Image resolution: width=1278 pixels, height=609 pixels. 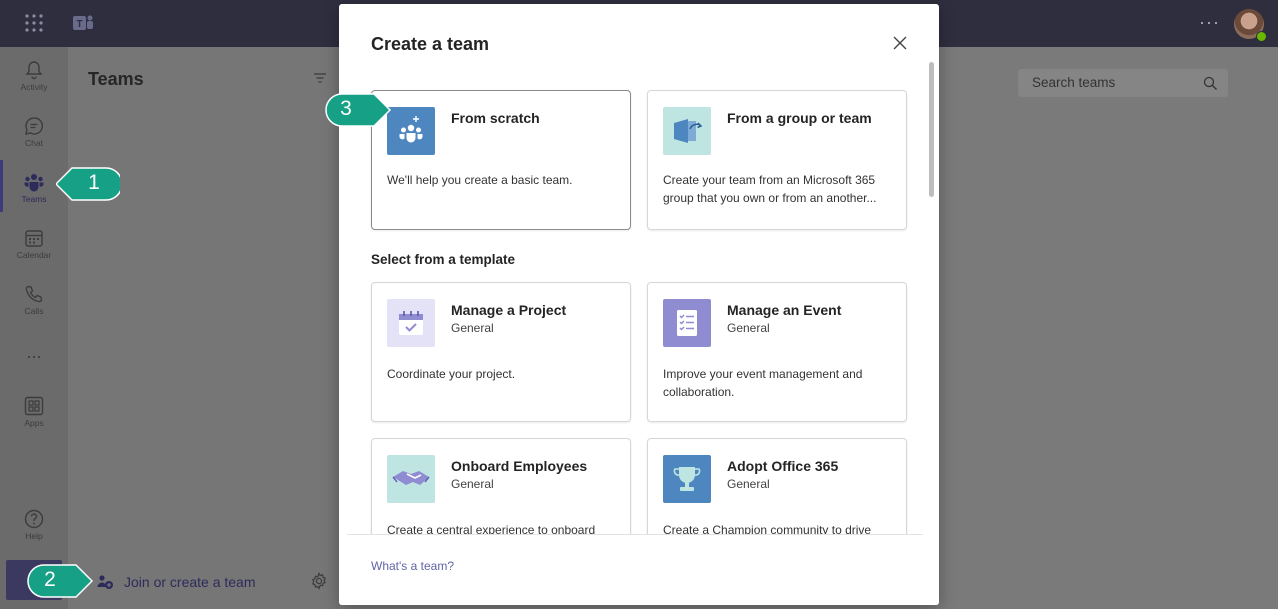 I want to click on dialog-title: Create a team, so click(x=430, y=44).